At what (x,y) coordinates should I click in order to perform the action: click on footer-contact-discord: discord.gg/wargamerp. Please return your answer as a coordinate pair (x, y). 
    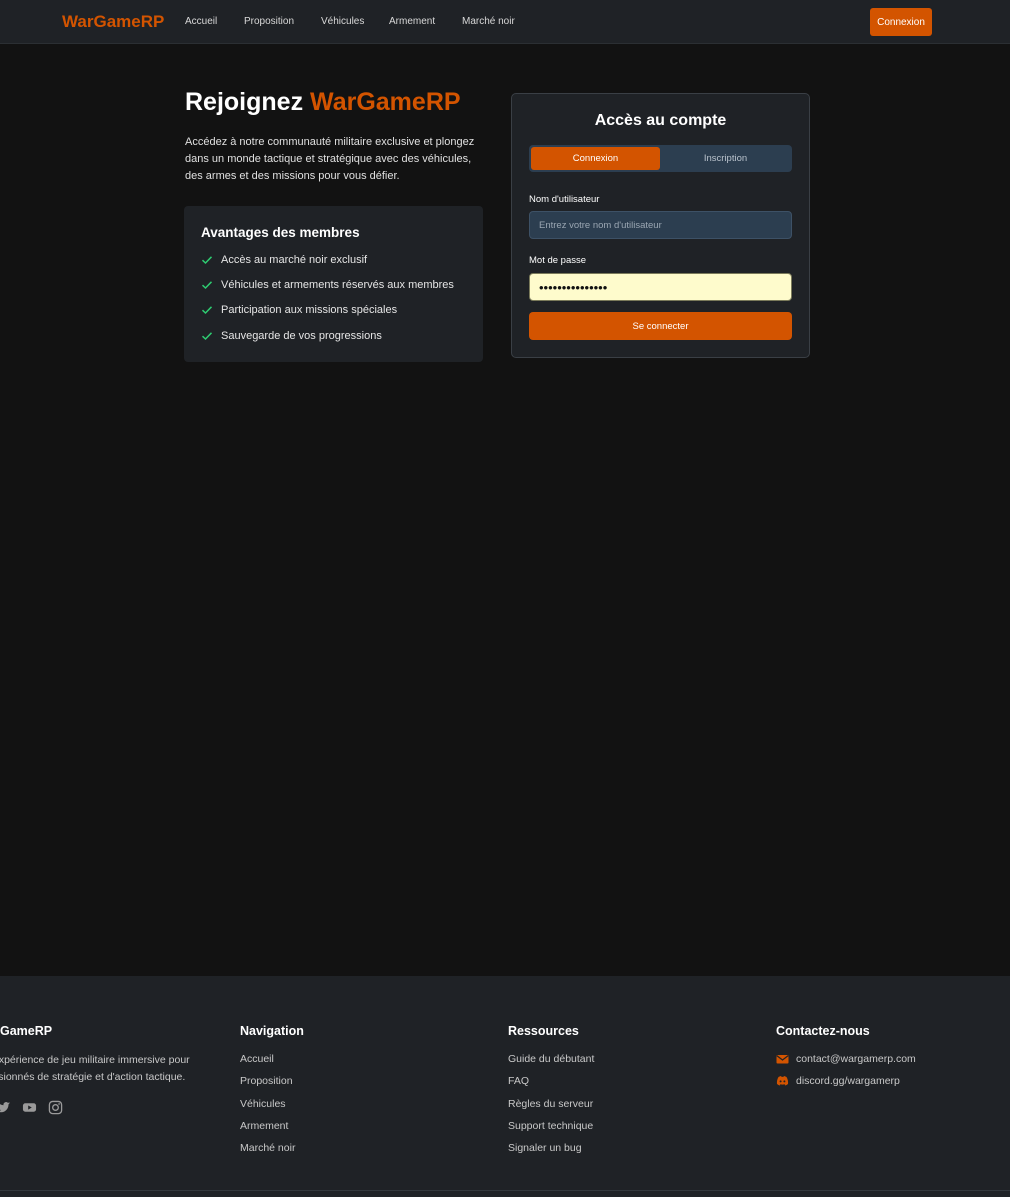
    Looking at the image, I should click on (838, 1081).